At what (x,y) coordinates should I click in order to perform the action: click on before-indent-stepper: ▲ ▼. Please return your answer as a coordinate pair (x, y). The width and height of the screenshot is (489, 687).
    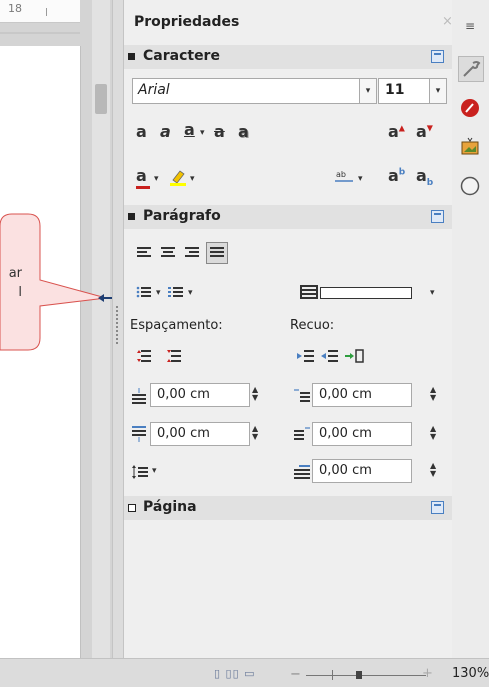
    Looking at the image, I should click on (433, 394).